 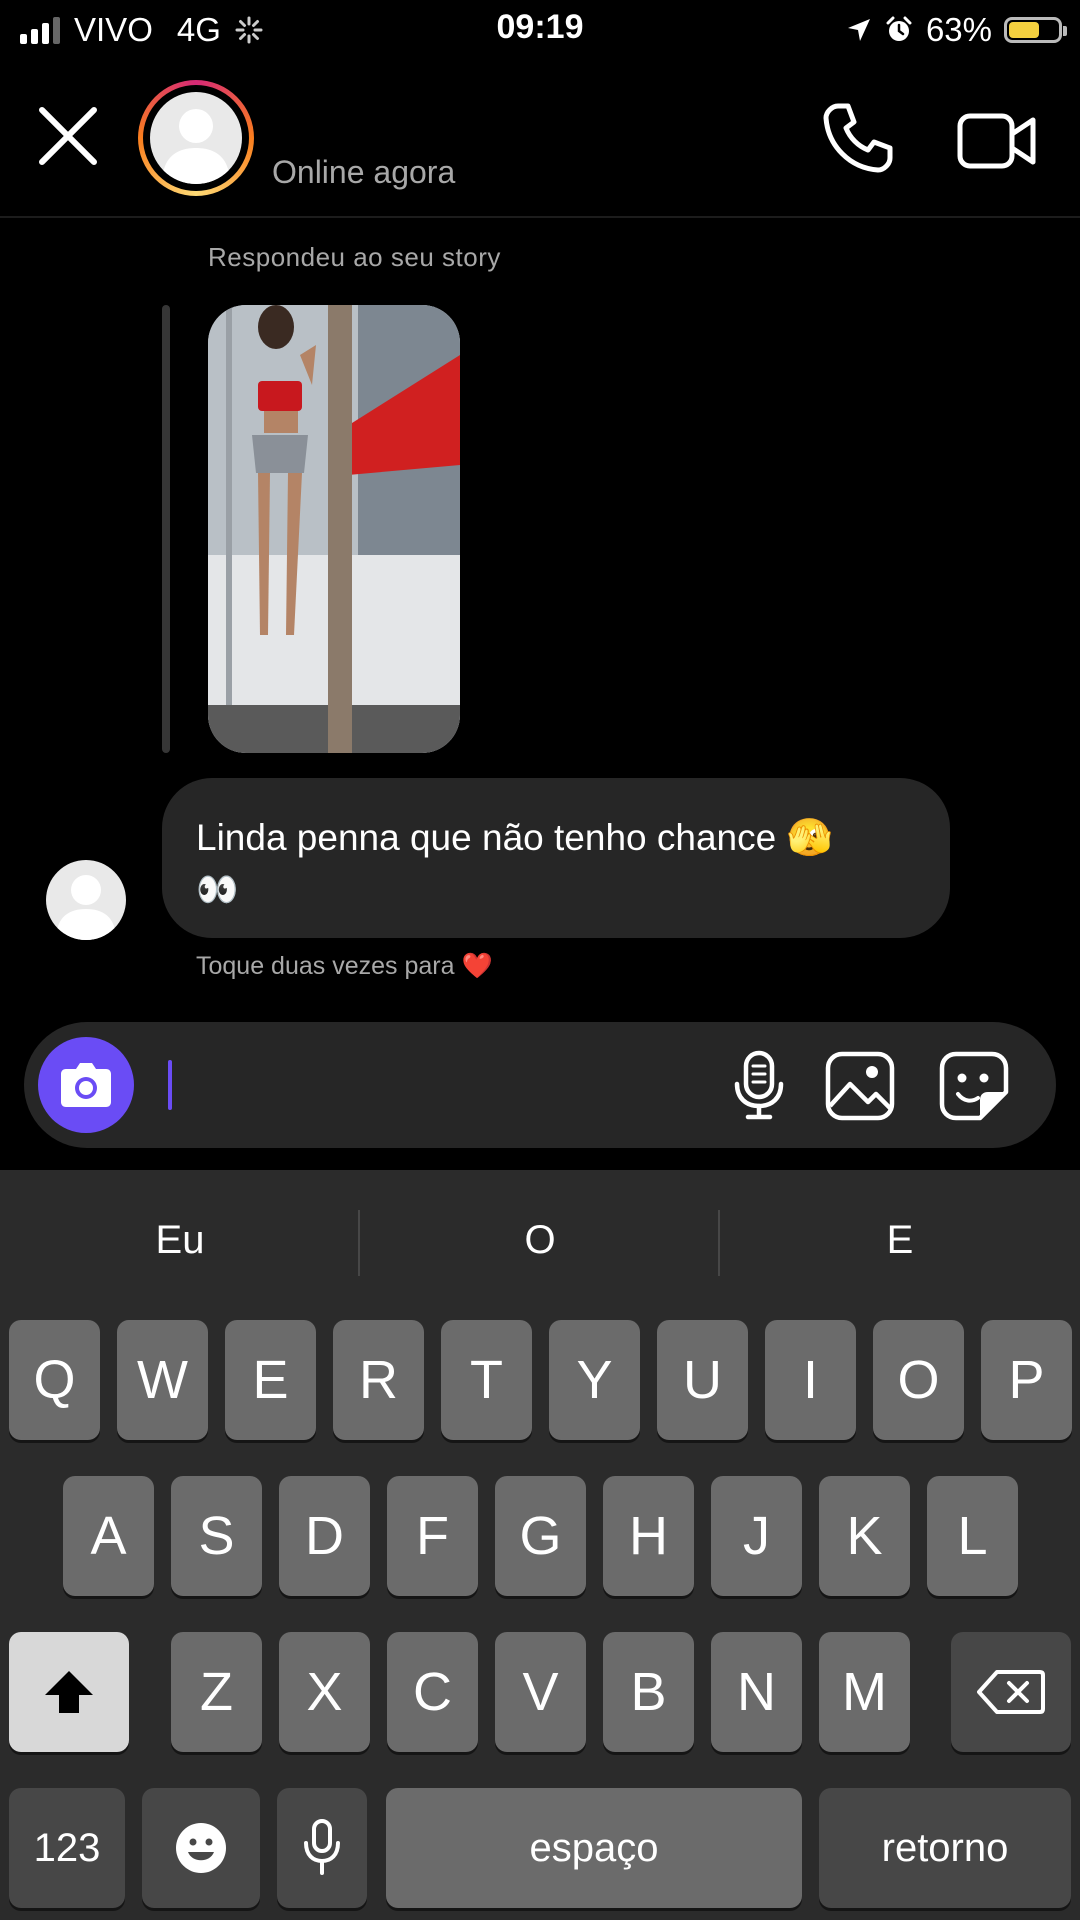 What do you see at coordinates (648, 1536) in the screenshot?
I see `key-h: H` at bounding box center [648, 1536].